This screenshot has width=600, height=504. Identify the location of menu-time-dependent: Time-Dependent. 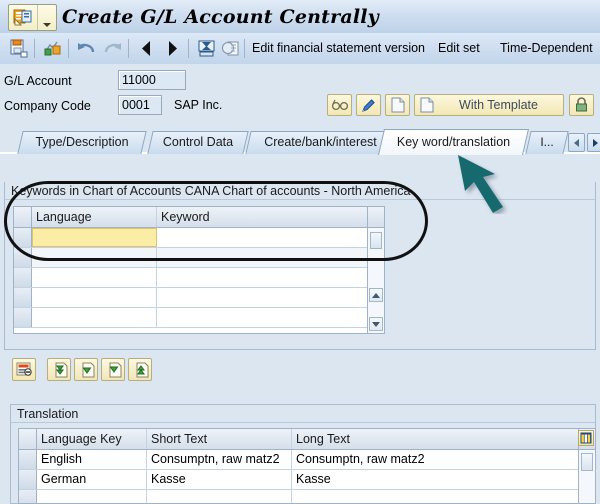
(546, 48).